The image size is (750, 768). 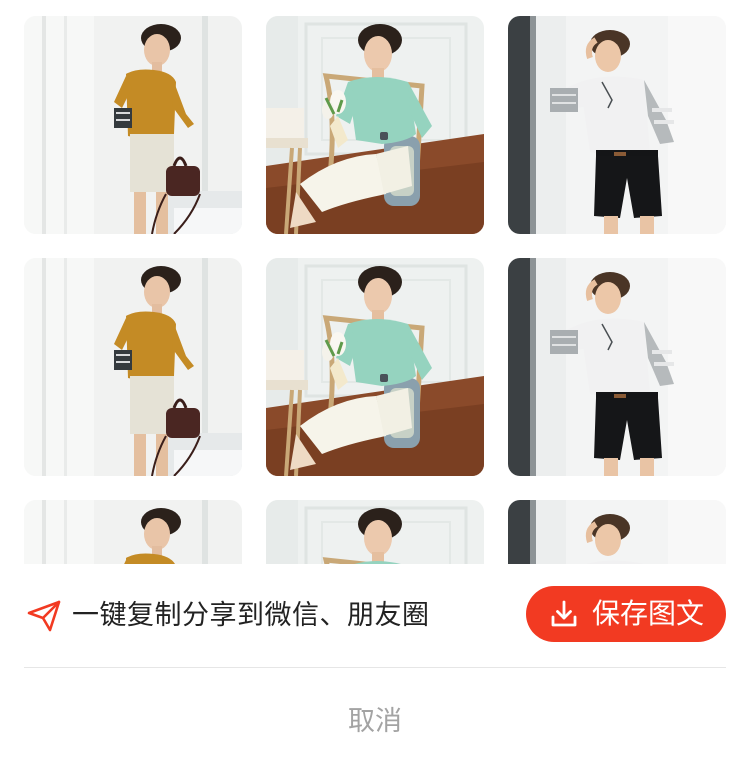 I want to click on cancel-button-label: 取消, so click(x=375, y=721).